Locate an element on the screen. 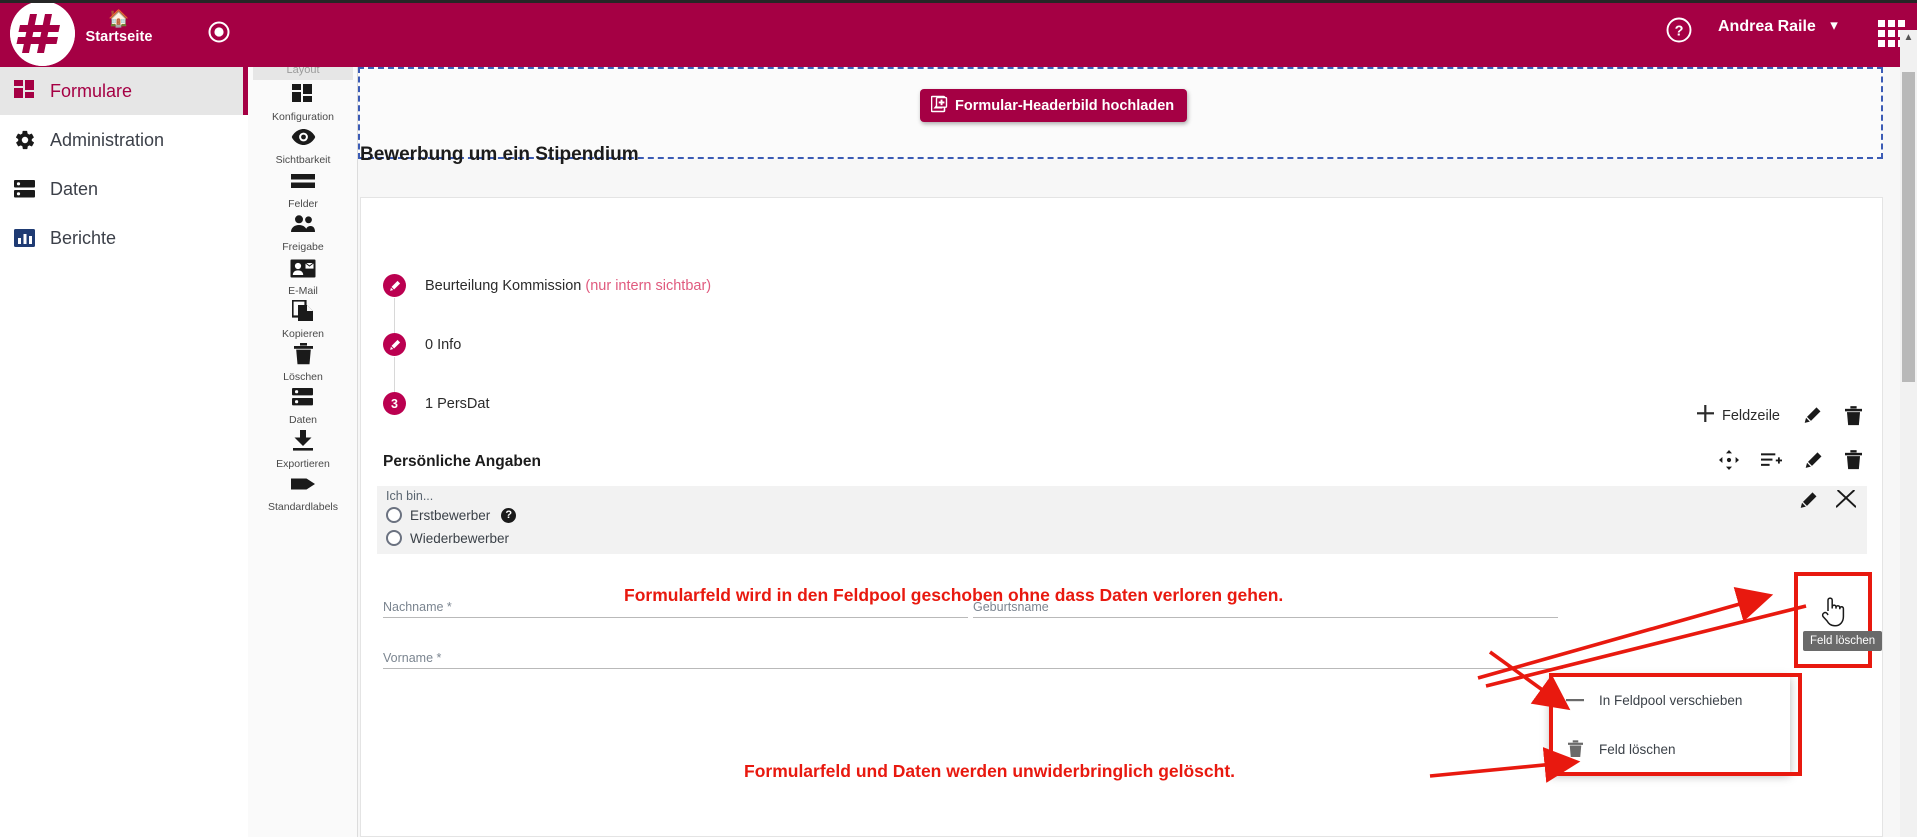  help-icon: ? is located at coordinates (1679, 30).